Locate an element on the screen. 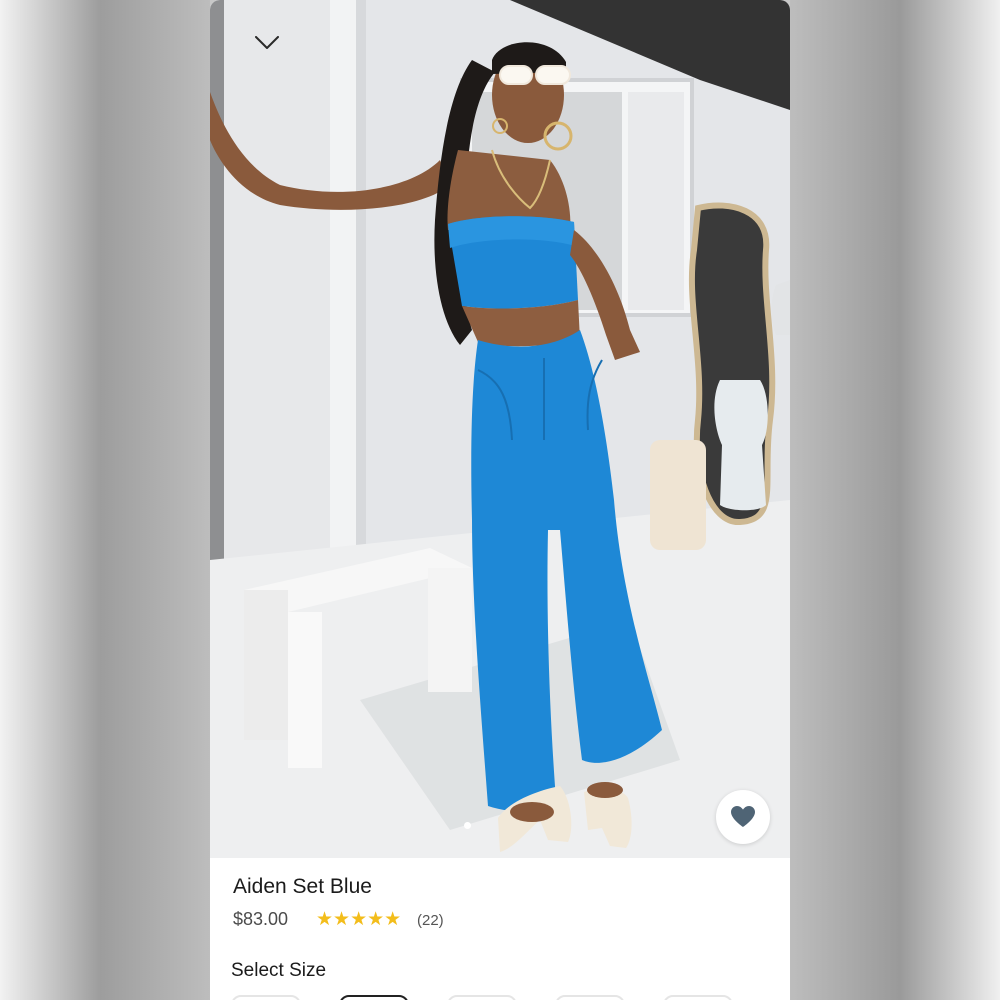 This screenshot has height=1000, width=1000. product-price: $83.00 is located at coordinates (261, 919).